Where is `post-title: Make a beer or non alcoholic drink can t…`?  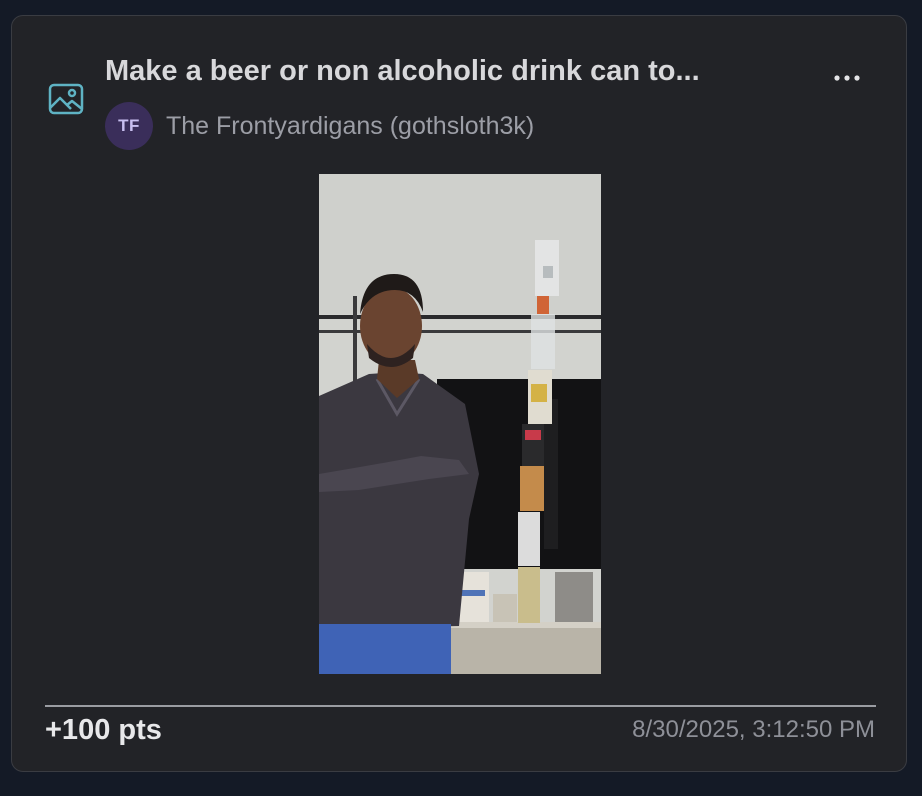
post-title: Make a beer or non alcoholic drink can t… is located at coordinates (402, 71).